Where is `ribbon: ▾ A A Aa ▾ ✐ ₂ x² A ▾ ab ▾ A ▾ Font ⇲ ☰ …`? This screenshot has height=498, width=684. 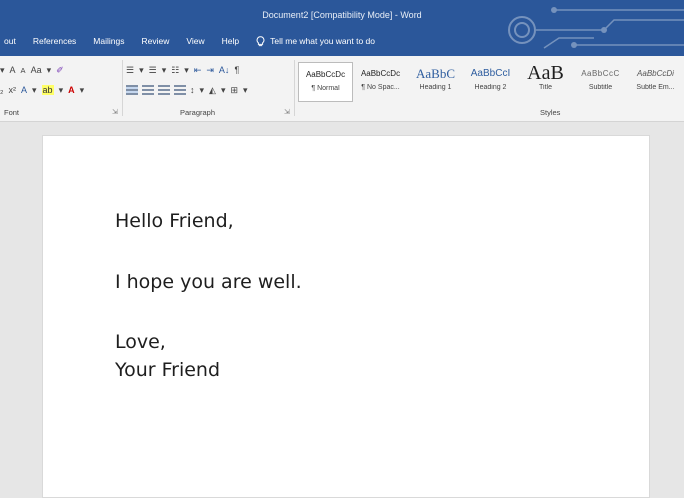
ribbon: ▾ A A Aa ▾ ✐ ₂ x² A ▾ ab ▾ A ▾ Font ⇲ ☰ … is located at coordinates (342, 89).